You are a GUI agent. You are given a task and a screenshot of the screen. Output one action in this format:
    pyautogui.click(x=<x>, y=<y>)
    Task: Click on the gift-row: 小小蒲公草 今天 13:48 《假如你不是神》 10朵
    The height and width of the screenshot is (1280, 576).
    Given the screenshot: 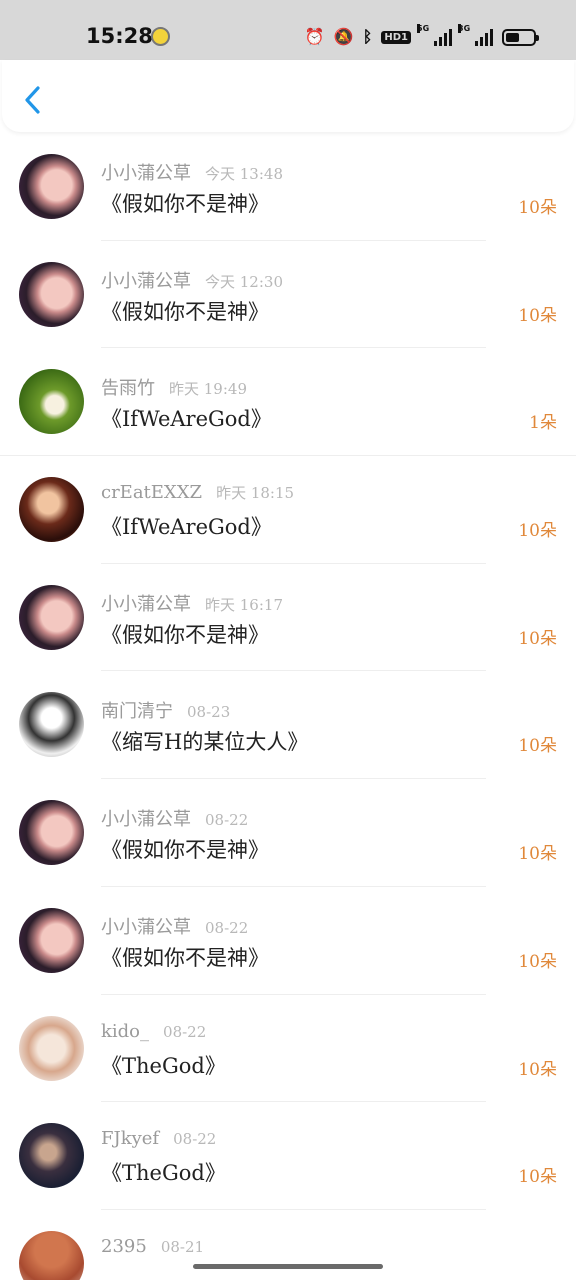 What is the action you would take?
    pyautogui.click(x=288, y=187)
    